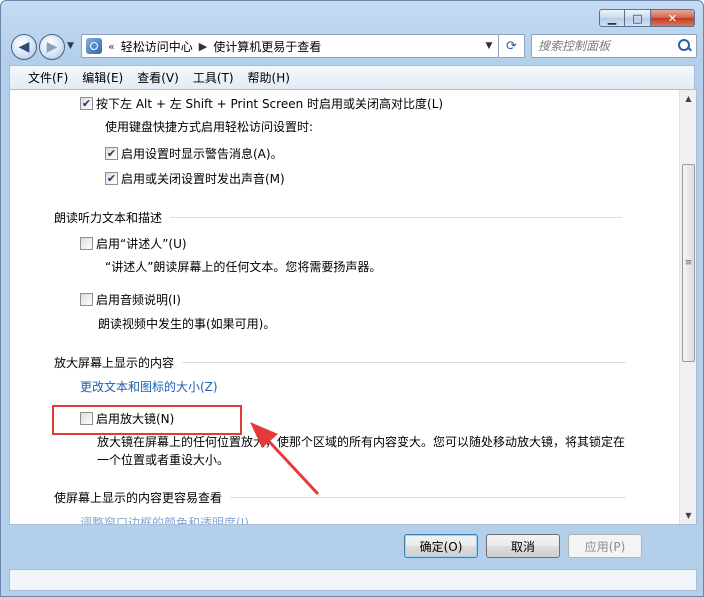 The height and width of the screenshot is (597, 704). Describe the element at coordinates (267, 46) in the screenshot. I see `breadcrumb-current-page: 使计算机更易于查看` at that location.